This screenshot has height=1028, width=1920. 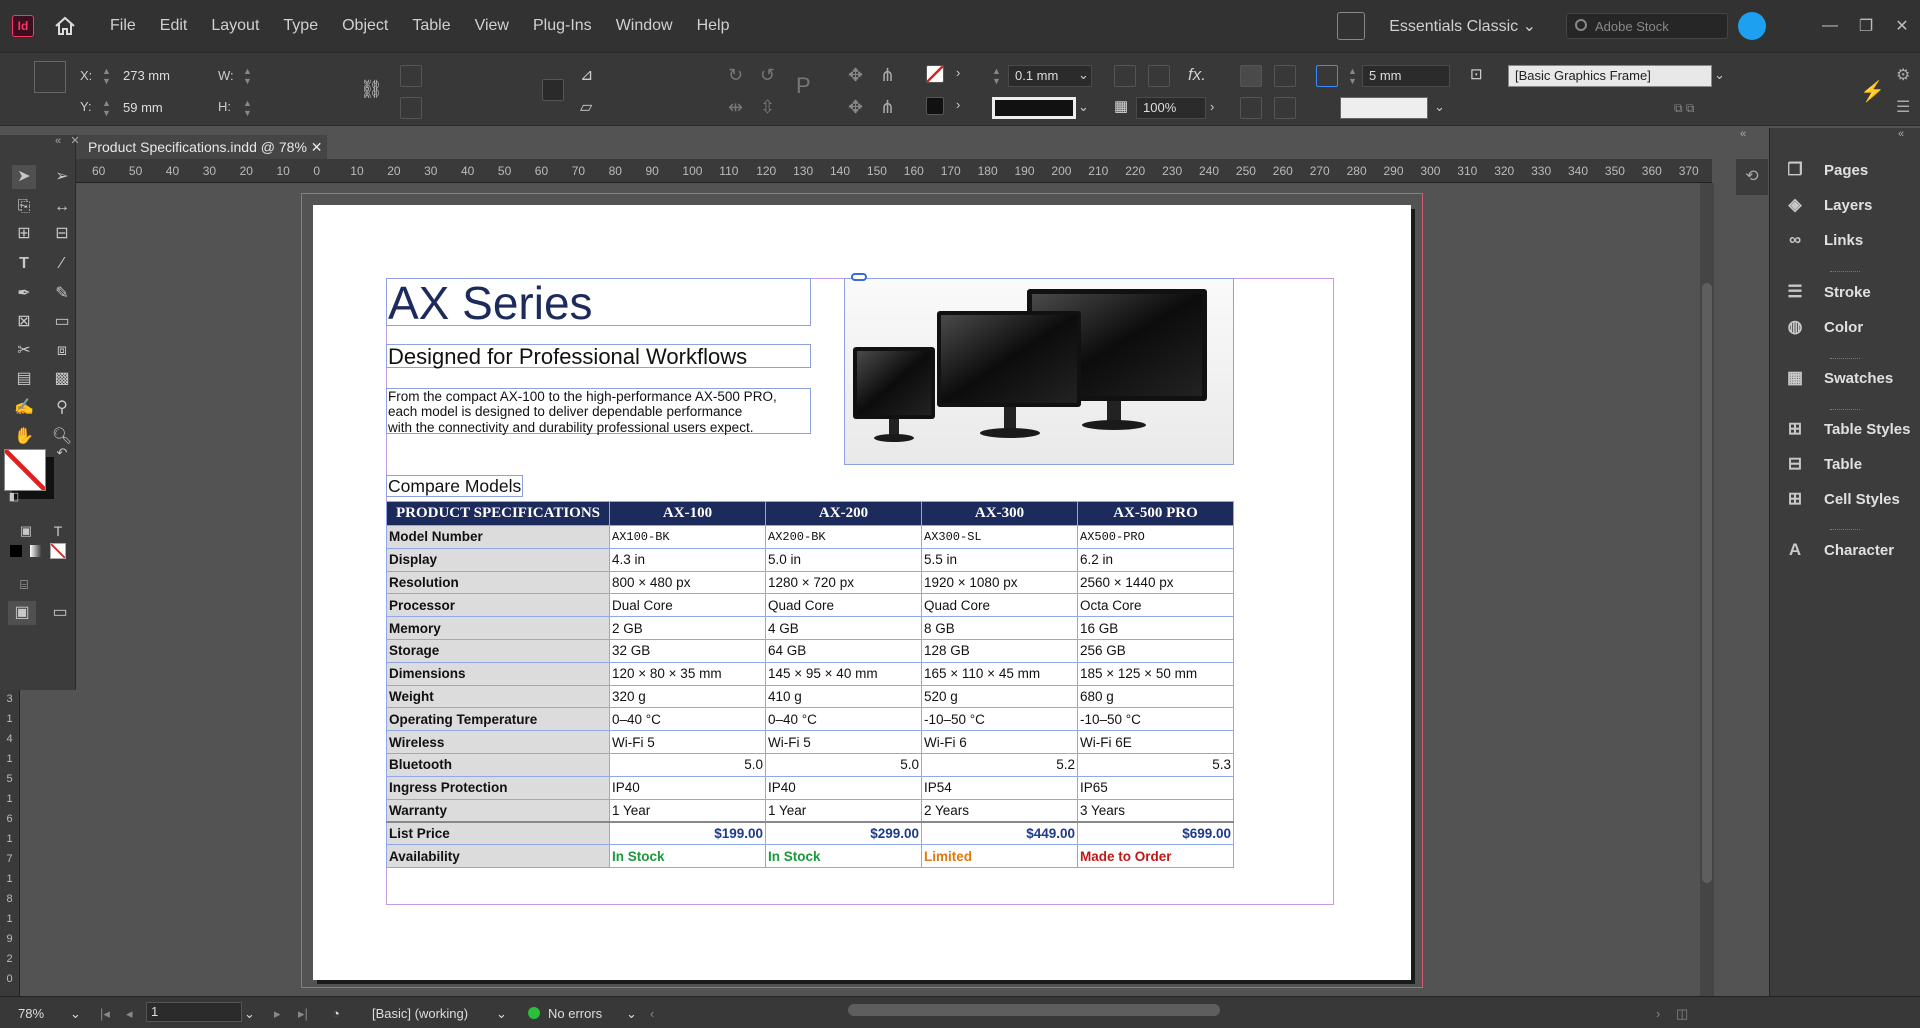 What do you see at coordinates (999, 582) in the screenshot?
I see `table-cell: 1920 × 1080 px` at bounding box center [999, 582].